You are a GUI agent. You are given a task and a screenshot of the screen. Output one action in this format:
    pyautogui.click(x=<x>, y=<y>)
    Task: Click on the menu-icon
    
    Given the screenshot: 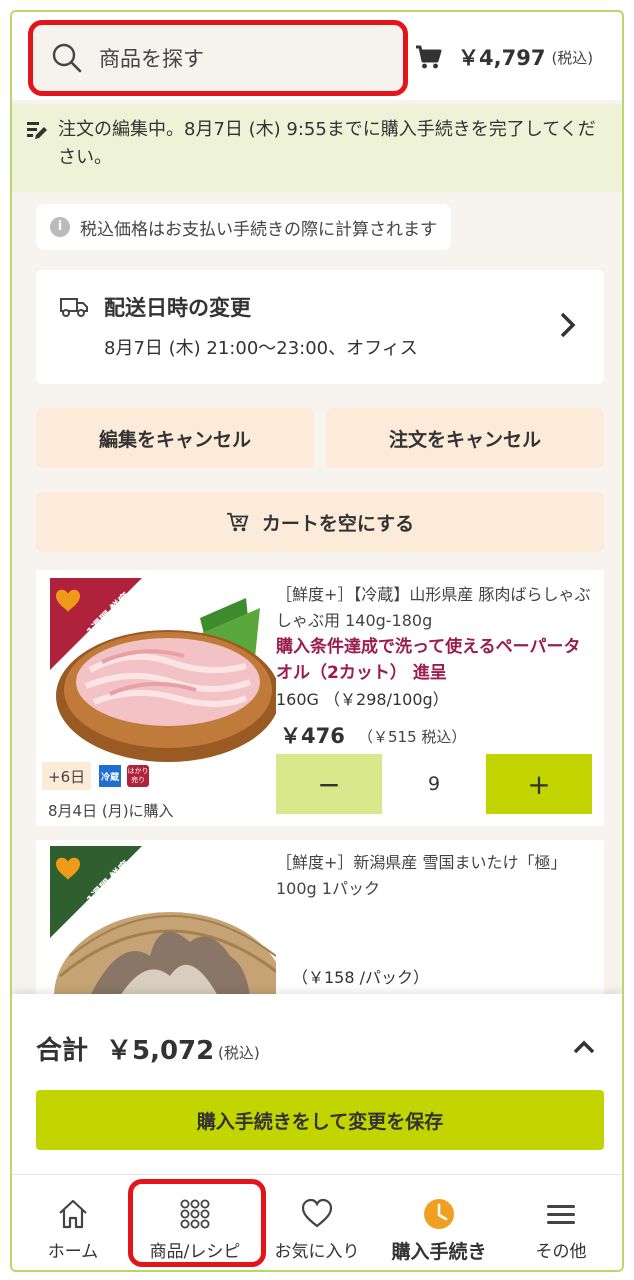 What is the action you would take?
    pyautogui.click(x=561, y=1214)
    